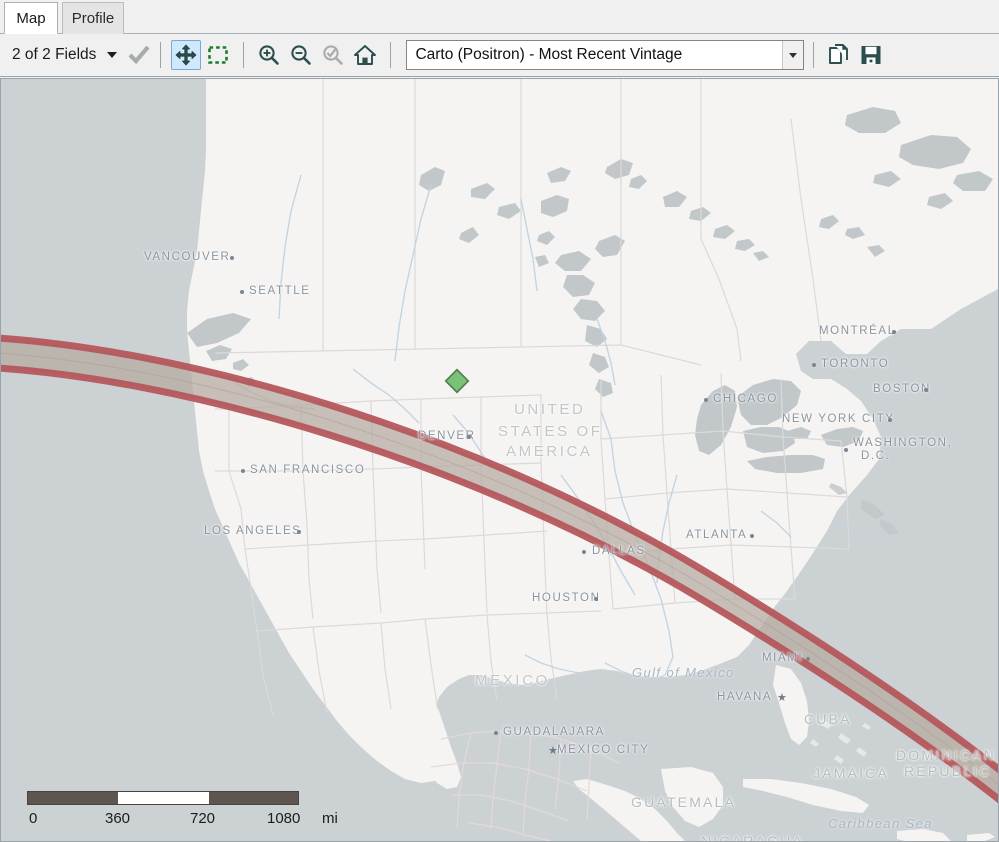  I want to click on country-label-nicaragua: NICARAGUA, so click(753, 837).